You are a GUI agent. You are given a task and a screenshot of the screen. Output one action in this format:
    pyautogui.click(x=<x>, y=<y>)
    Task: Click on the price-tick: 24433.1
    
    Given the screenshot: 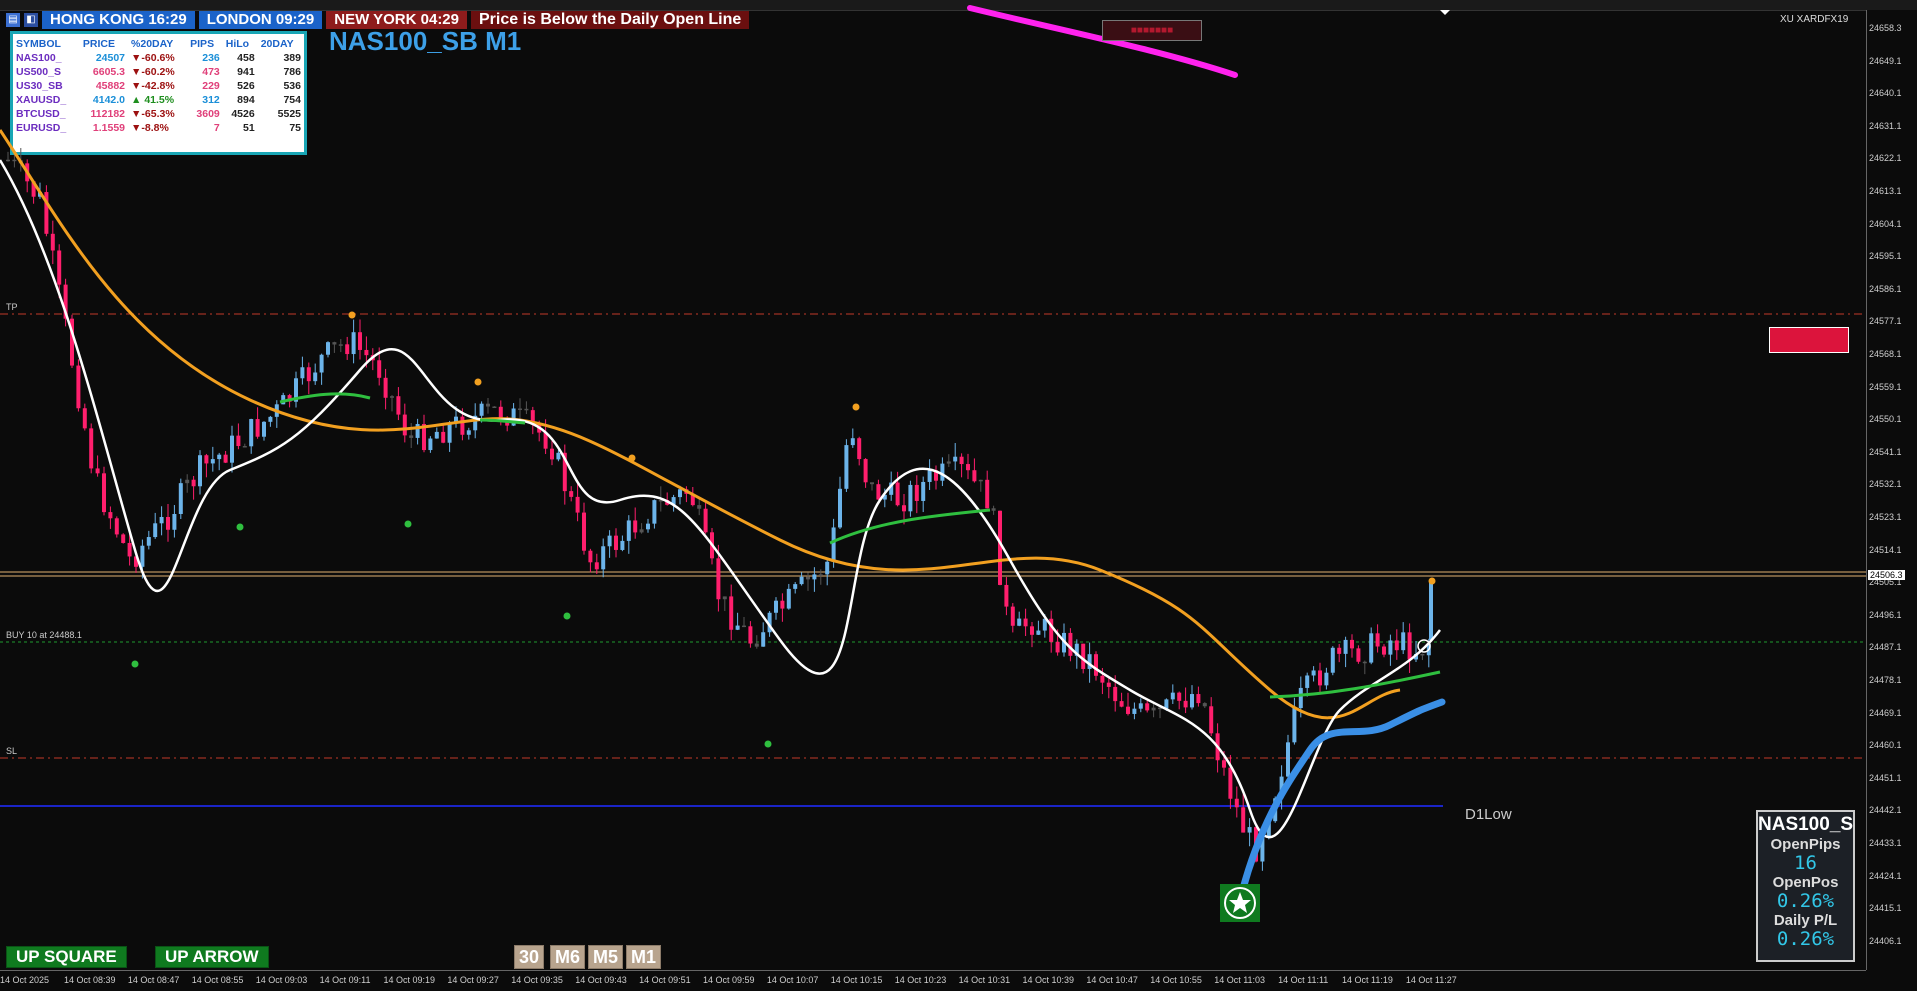 What is the action you would take?
    pyautogui.click(x=1885, y=843)
    